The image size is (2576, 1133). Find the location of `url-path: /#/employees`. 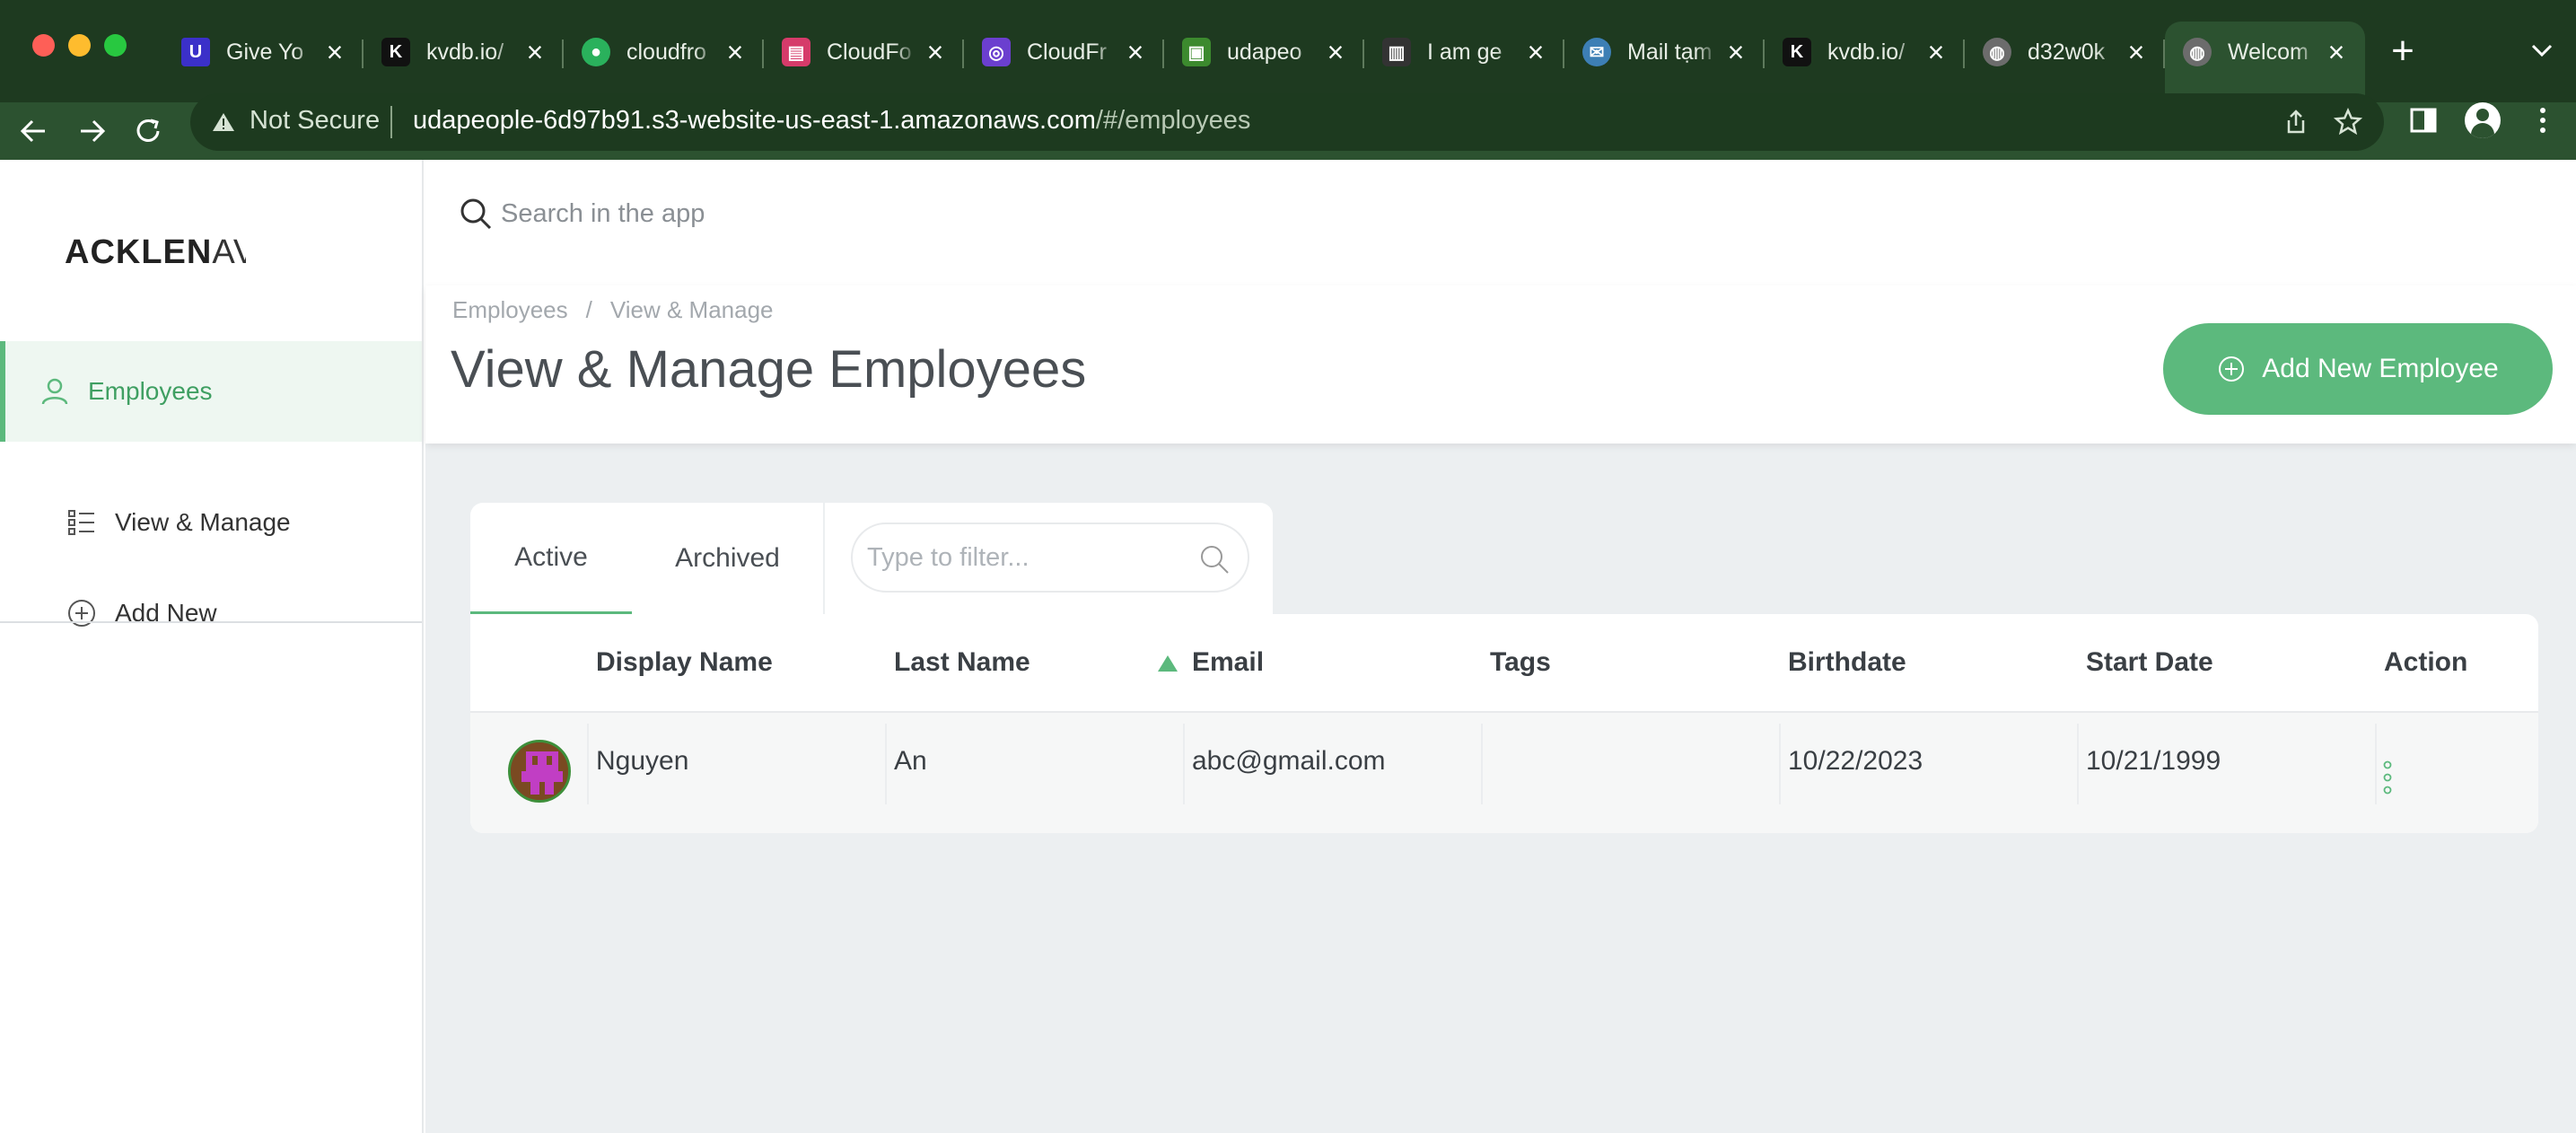

url-path: /#/employees is located at coordinates (1173, 121).